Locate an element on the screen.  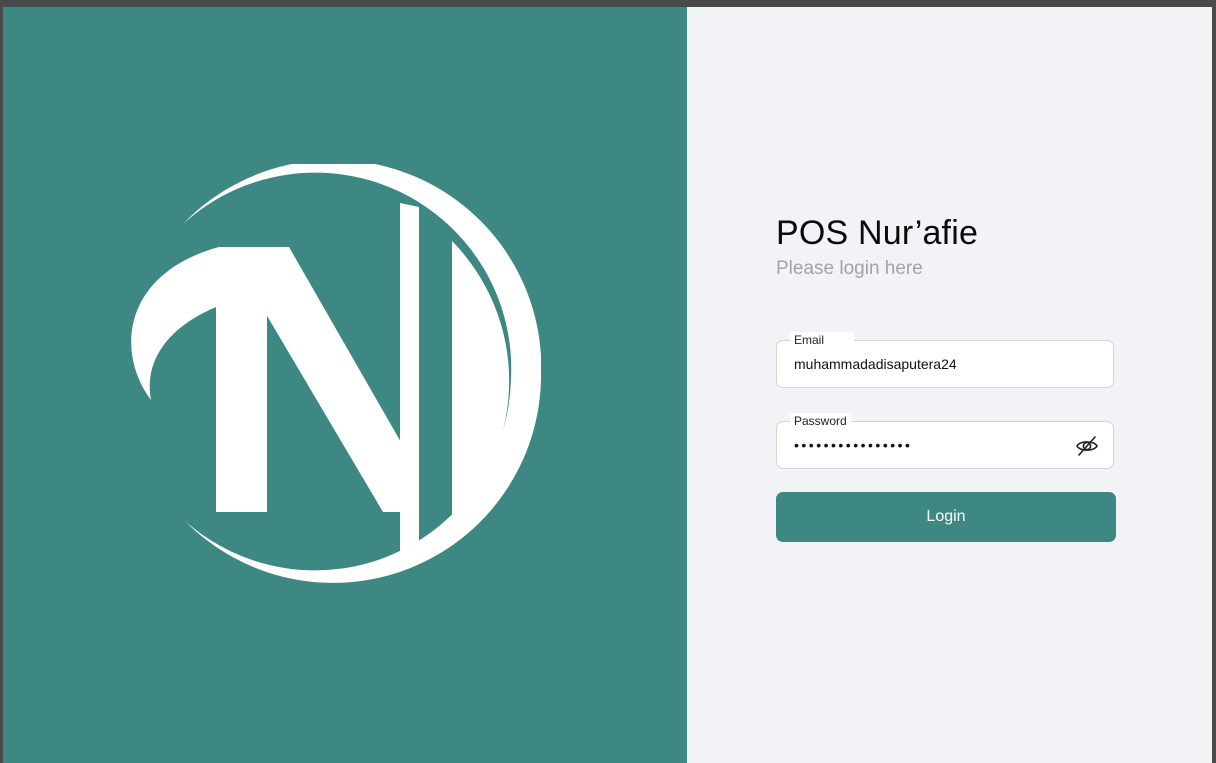
password-input is located at coordinates (924, 445).